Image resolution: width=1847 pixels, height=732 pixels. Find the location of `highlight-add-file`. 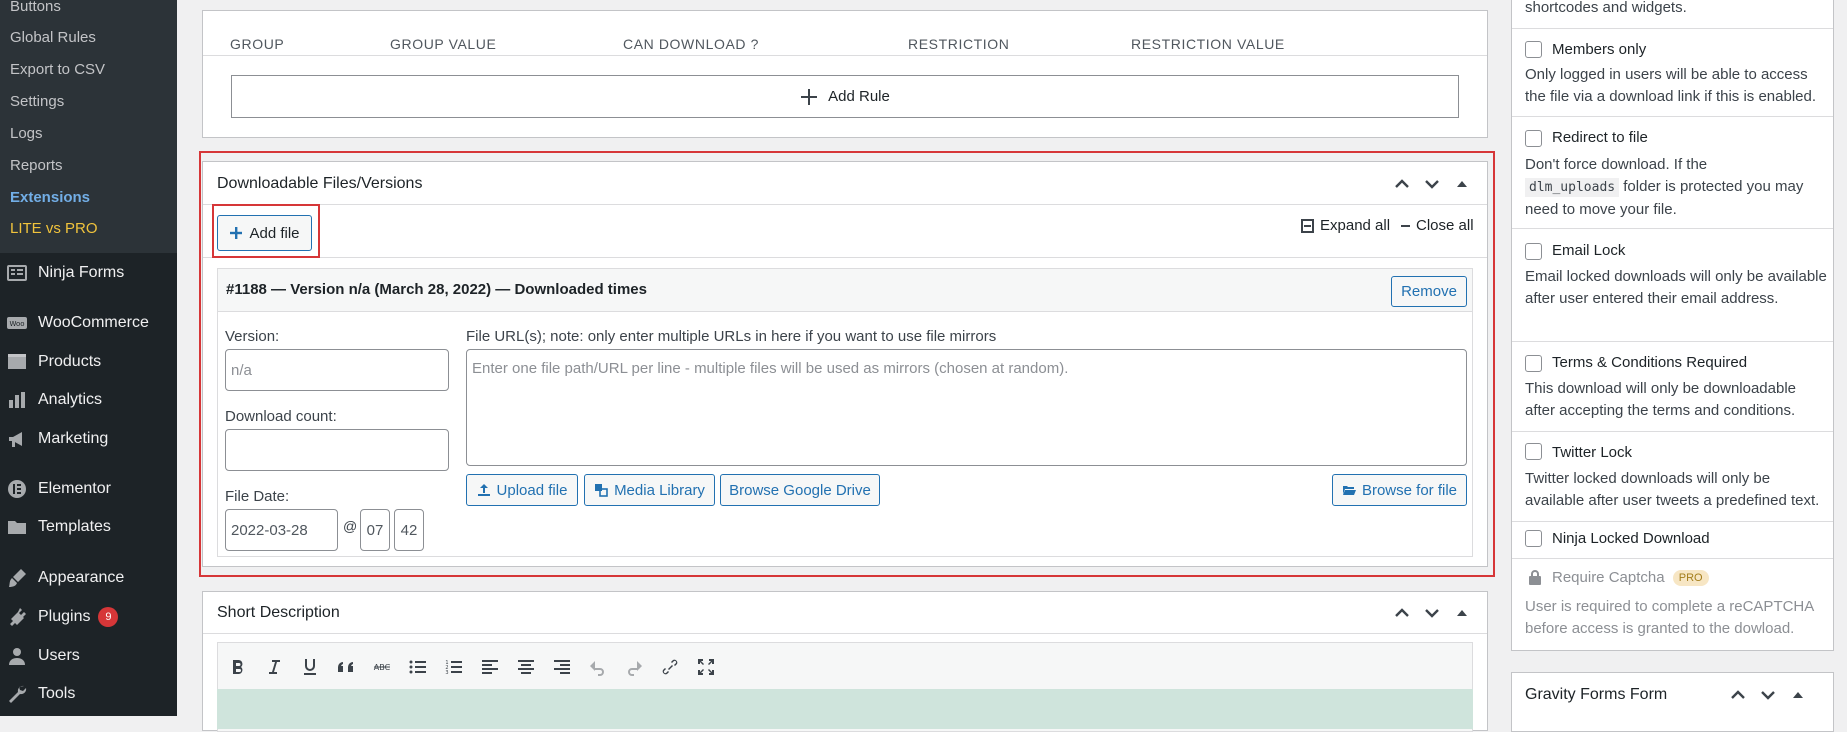

highlight-add-file is located at coordinates (266, 231).